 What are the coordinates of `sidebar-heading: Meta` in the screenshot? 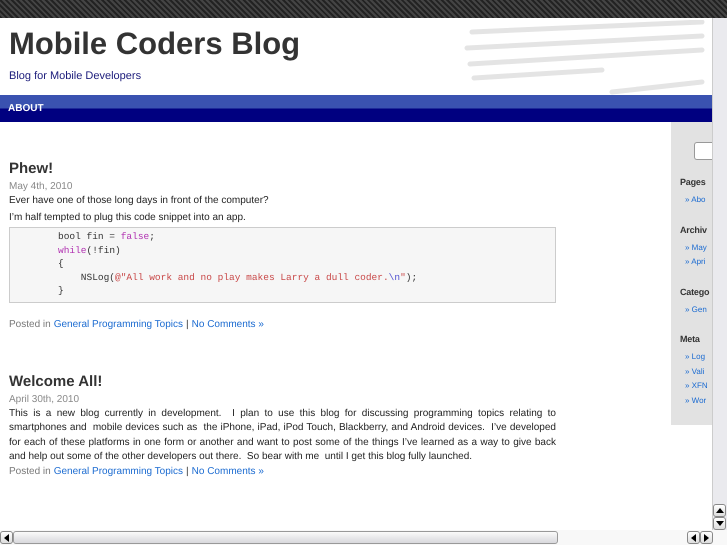 It's located at (690, 339).